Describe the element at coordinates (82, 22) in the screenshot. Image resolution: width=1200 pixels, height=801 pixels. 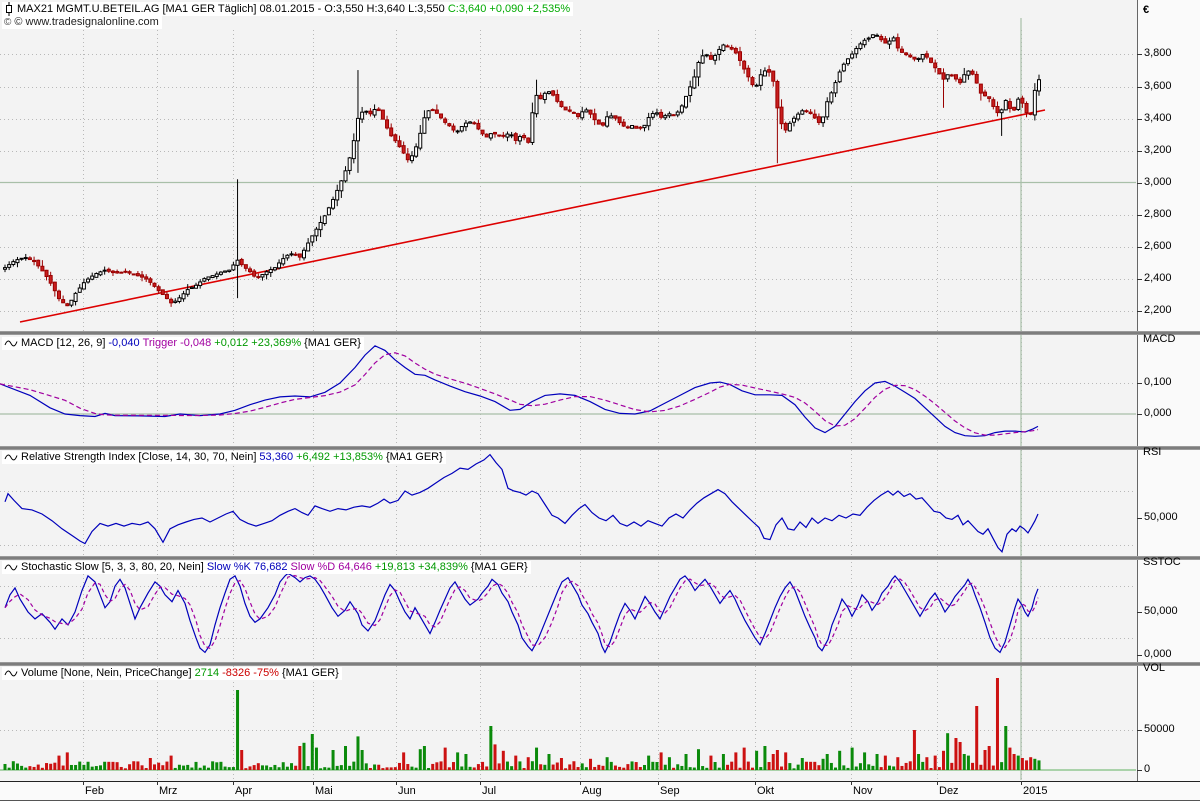
I see `copyright-label: © © www.tradesignalonline.com` at that location.